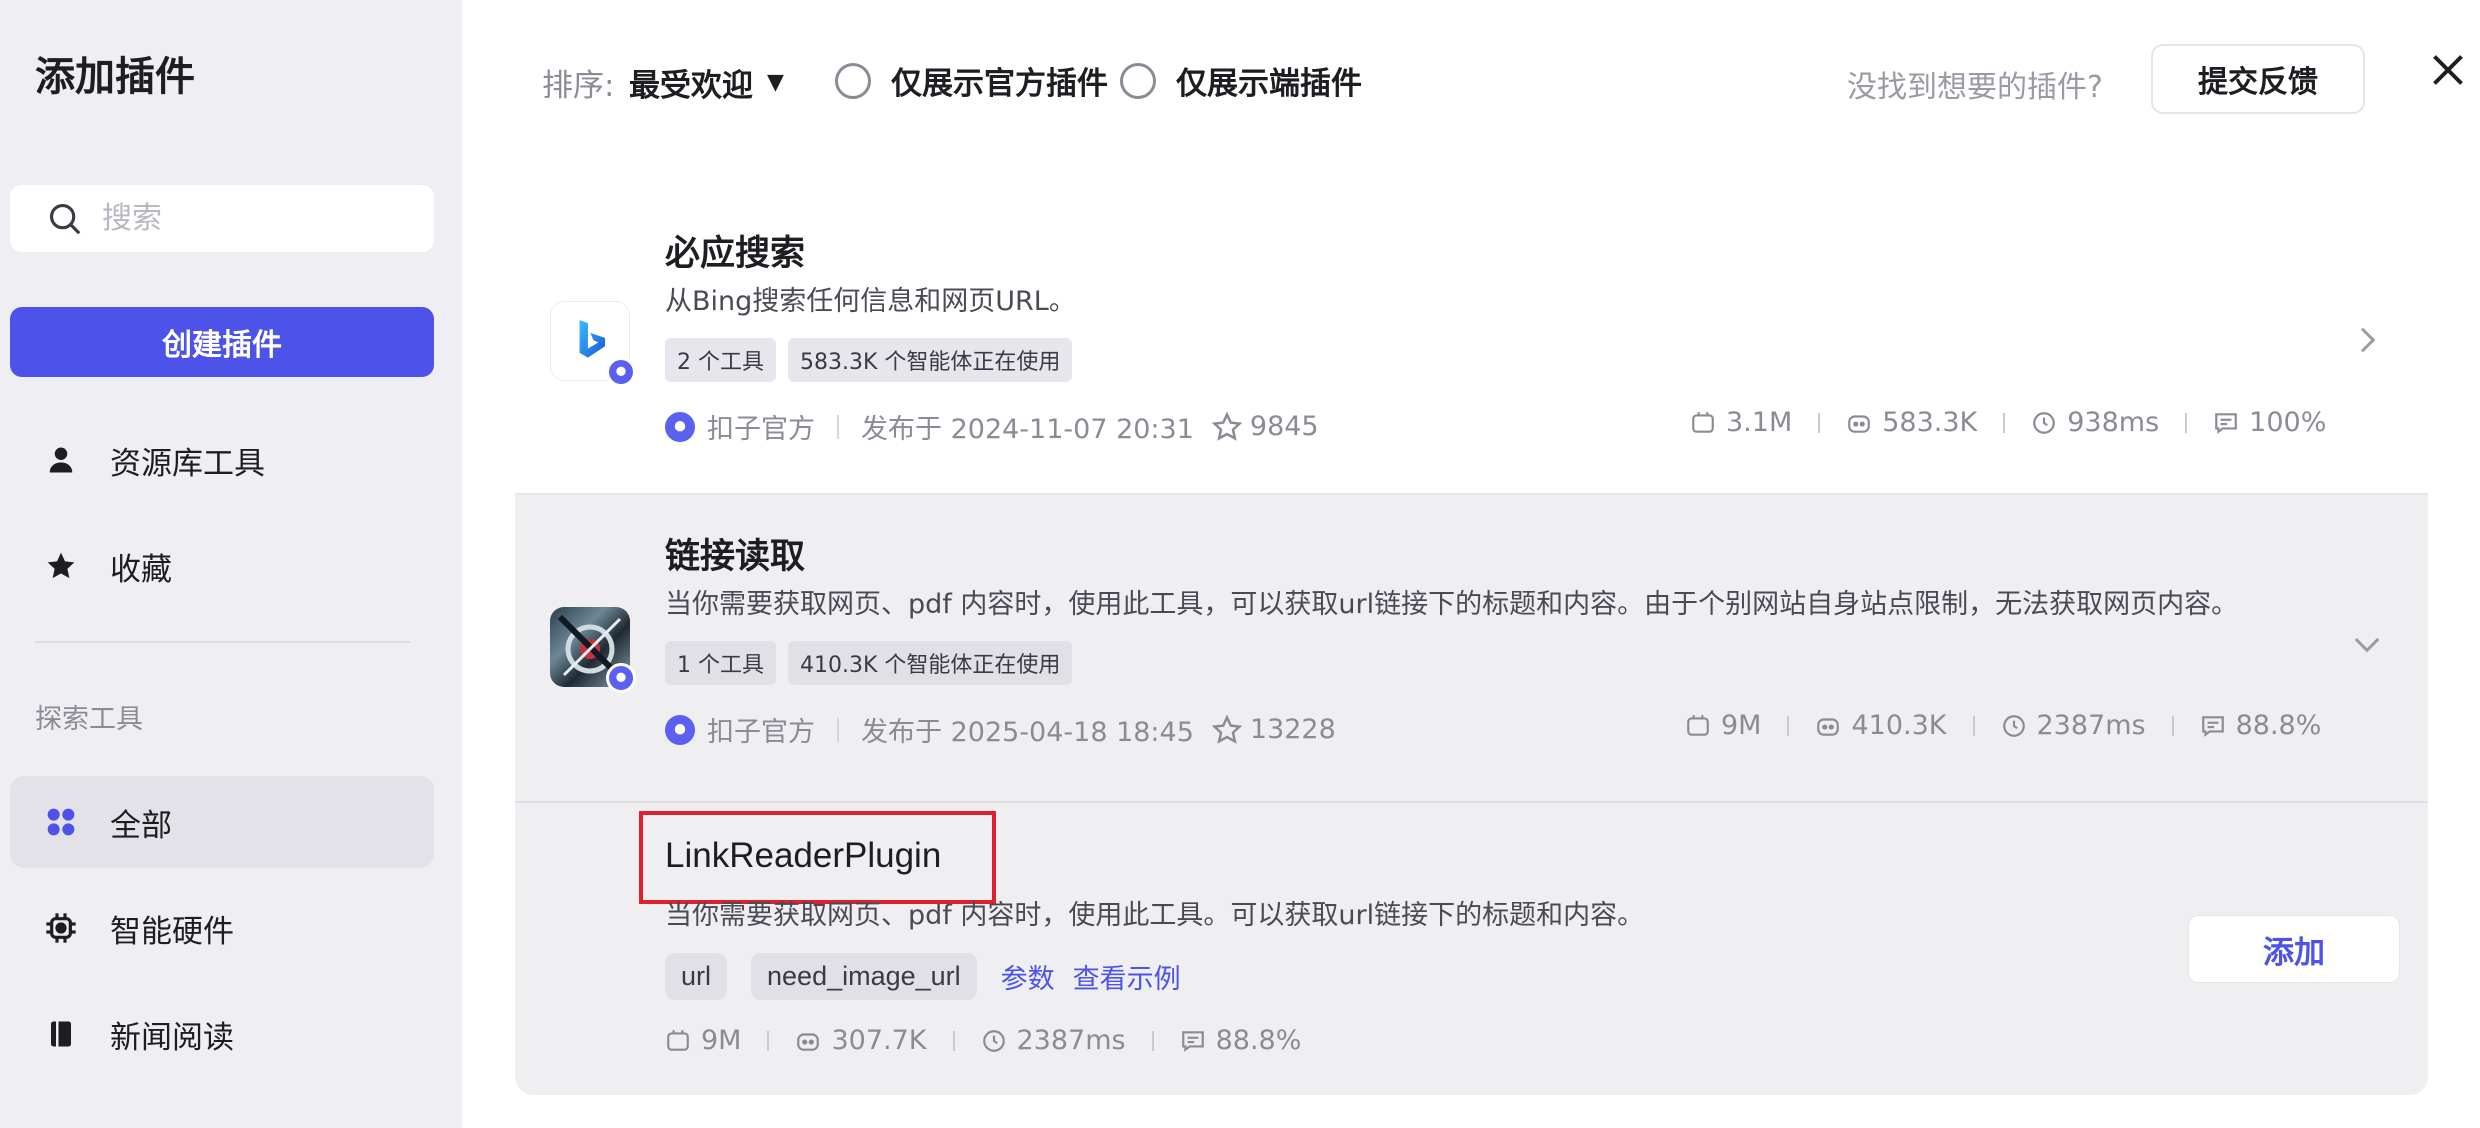  What do you see at coordinates (735, 254) in the screenshot?
I see `plugin-title: 必应搜索` at bounding box center [735, 254].